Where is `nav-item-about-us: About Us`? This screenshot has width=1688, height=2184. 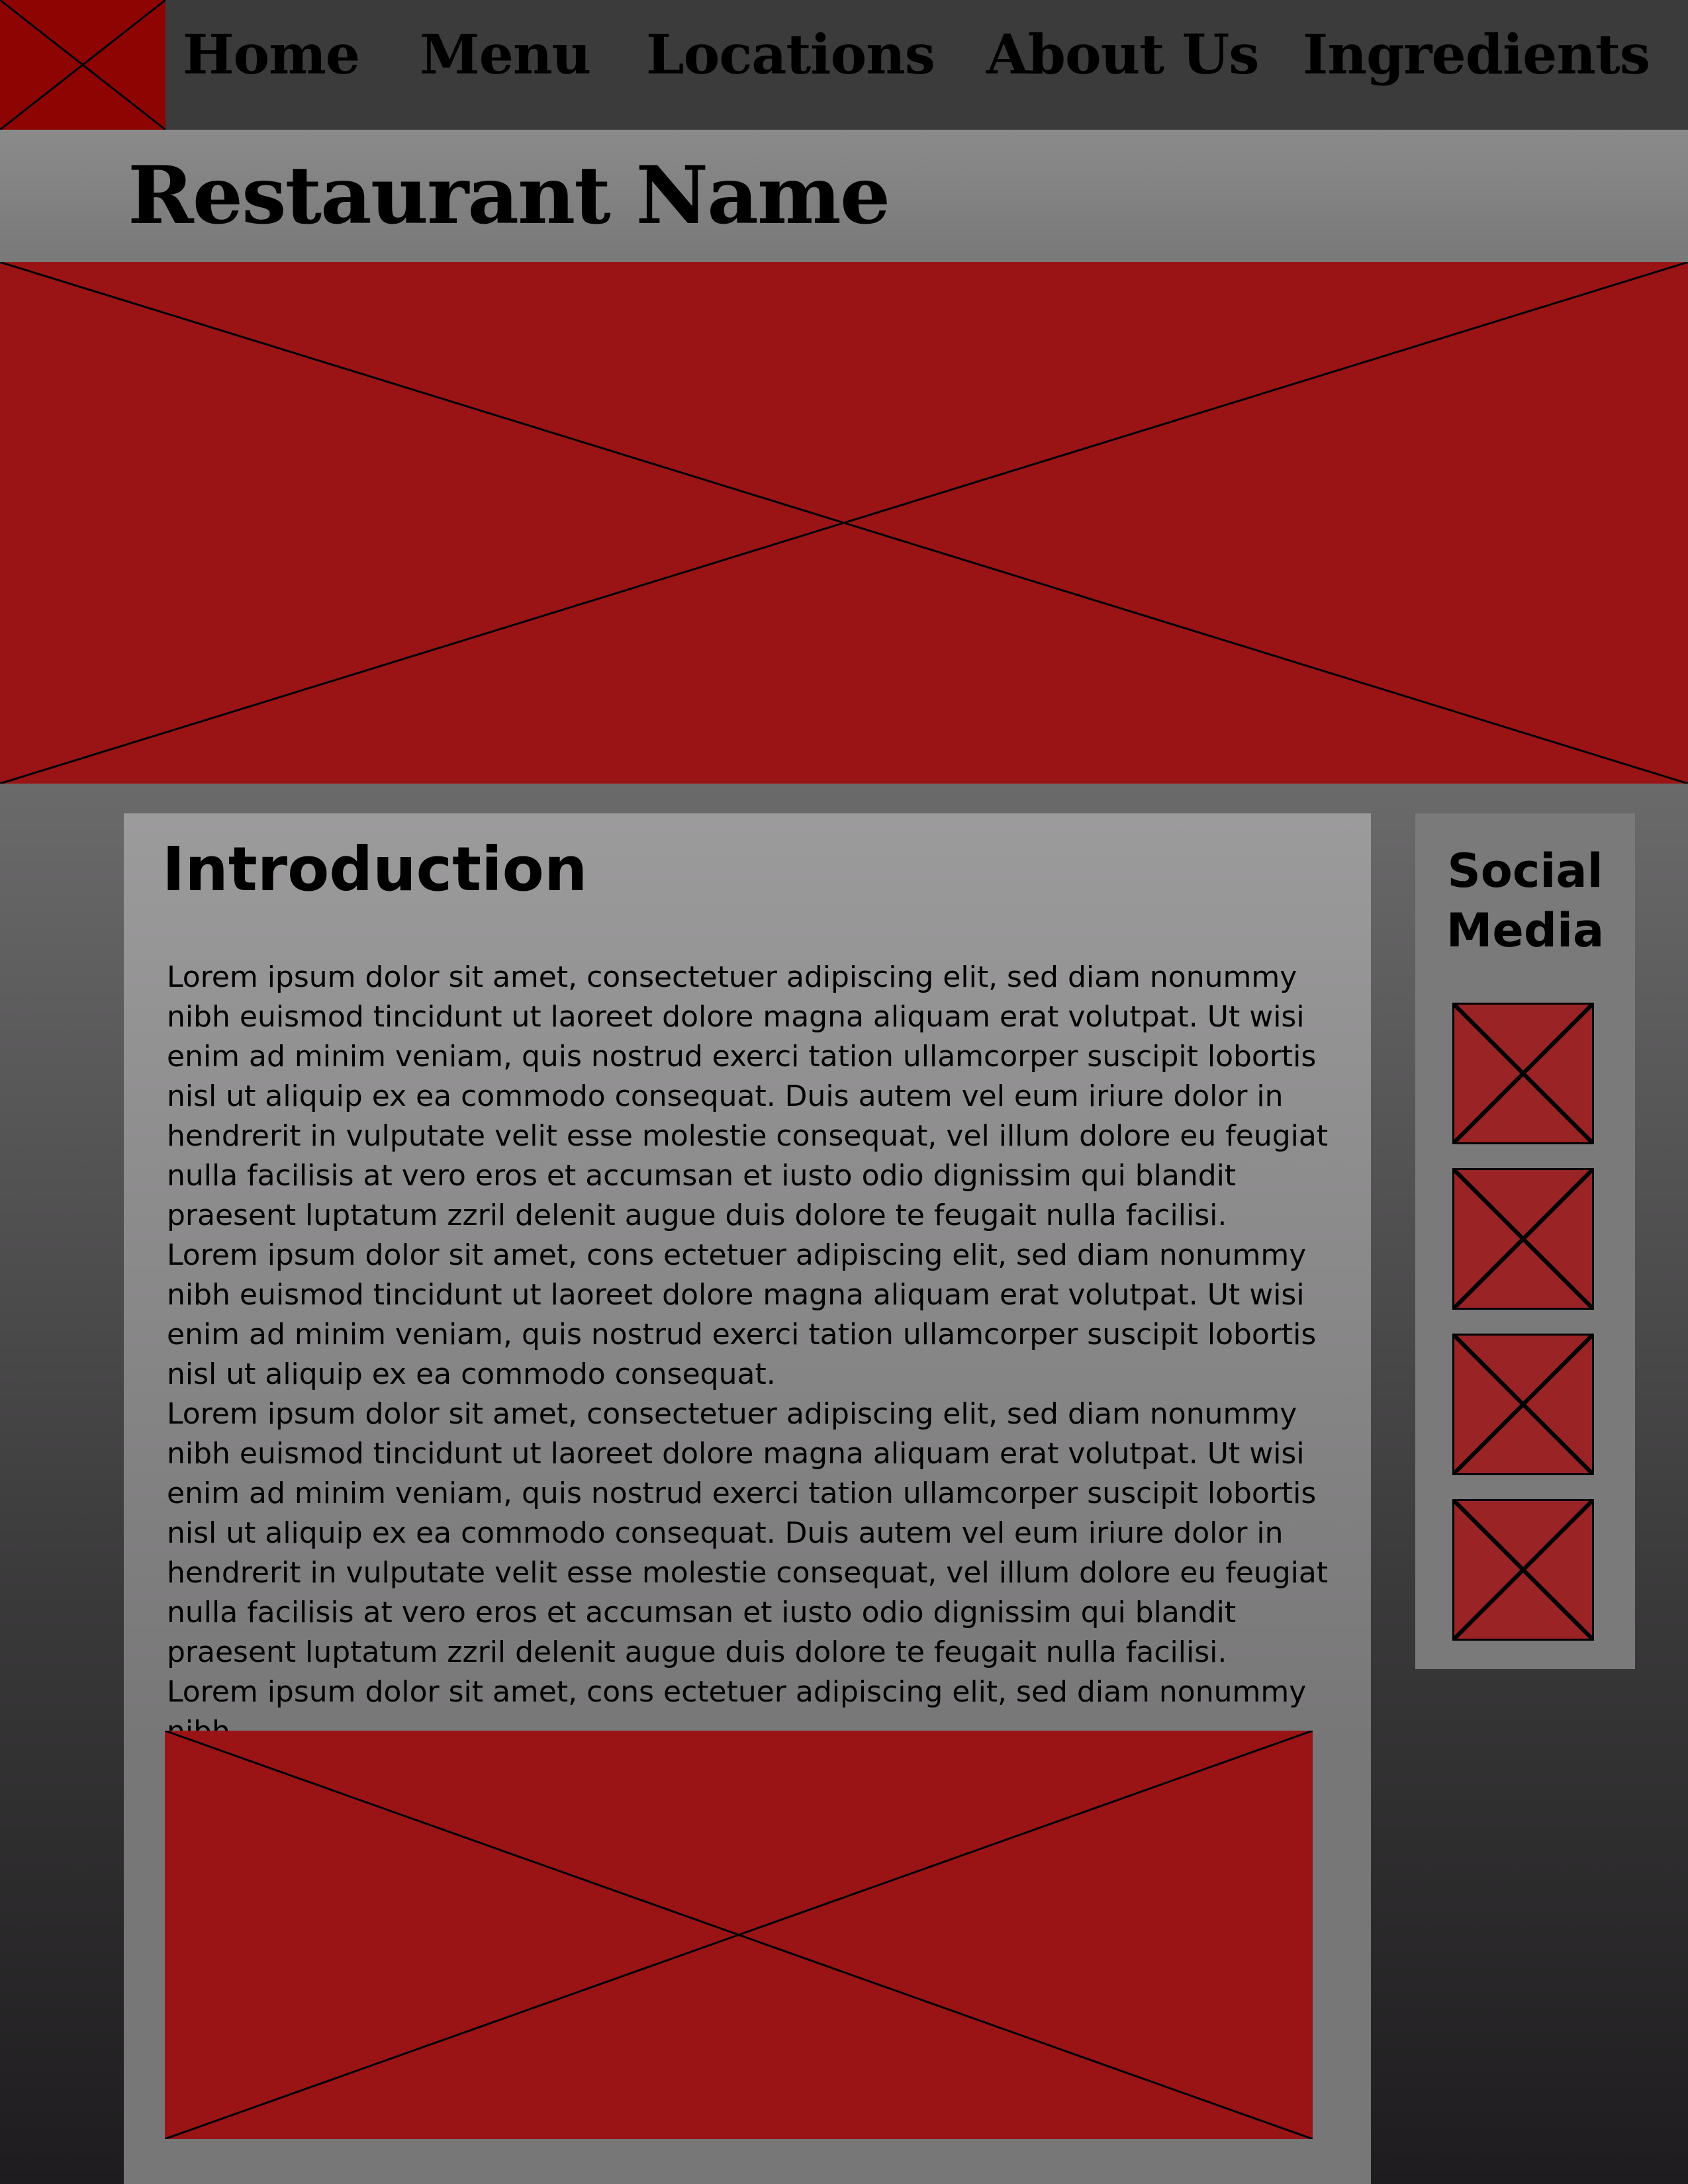
nav-item-about-us: About Us is located at coordinates (1122, 55).